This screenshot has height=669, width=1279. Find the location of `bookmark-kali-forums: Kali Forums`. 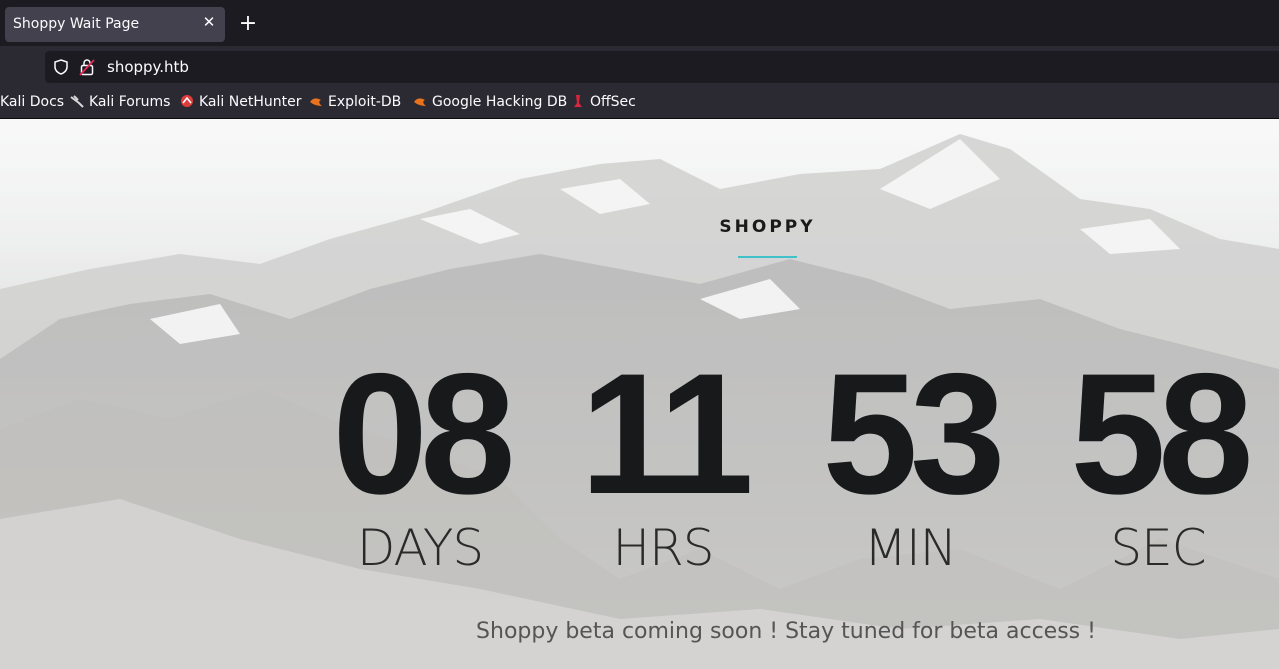

bookmark-kali-forums: Kali Forums is located at coordinates (120, 102).